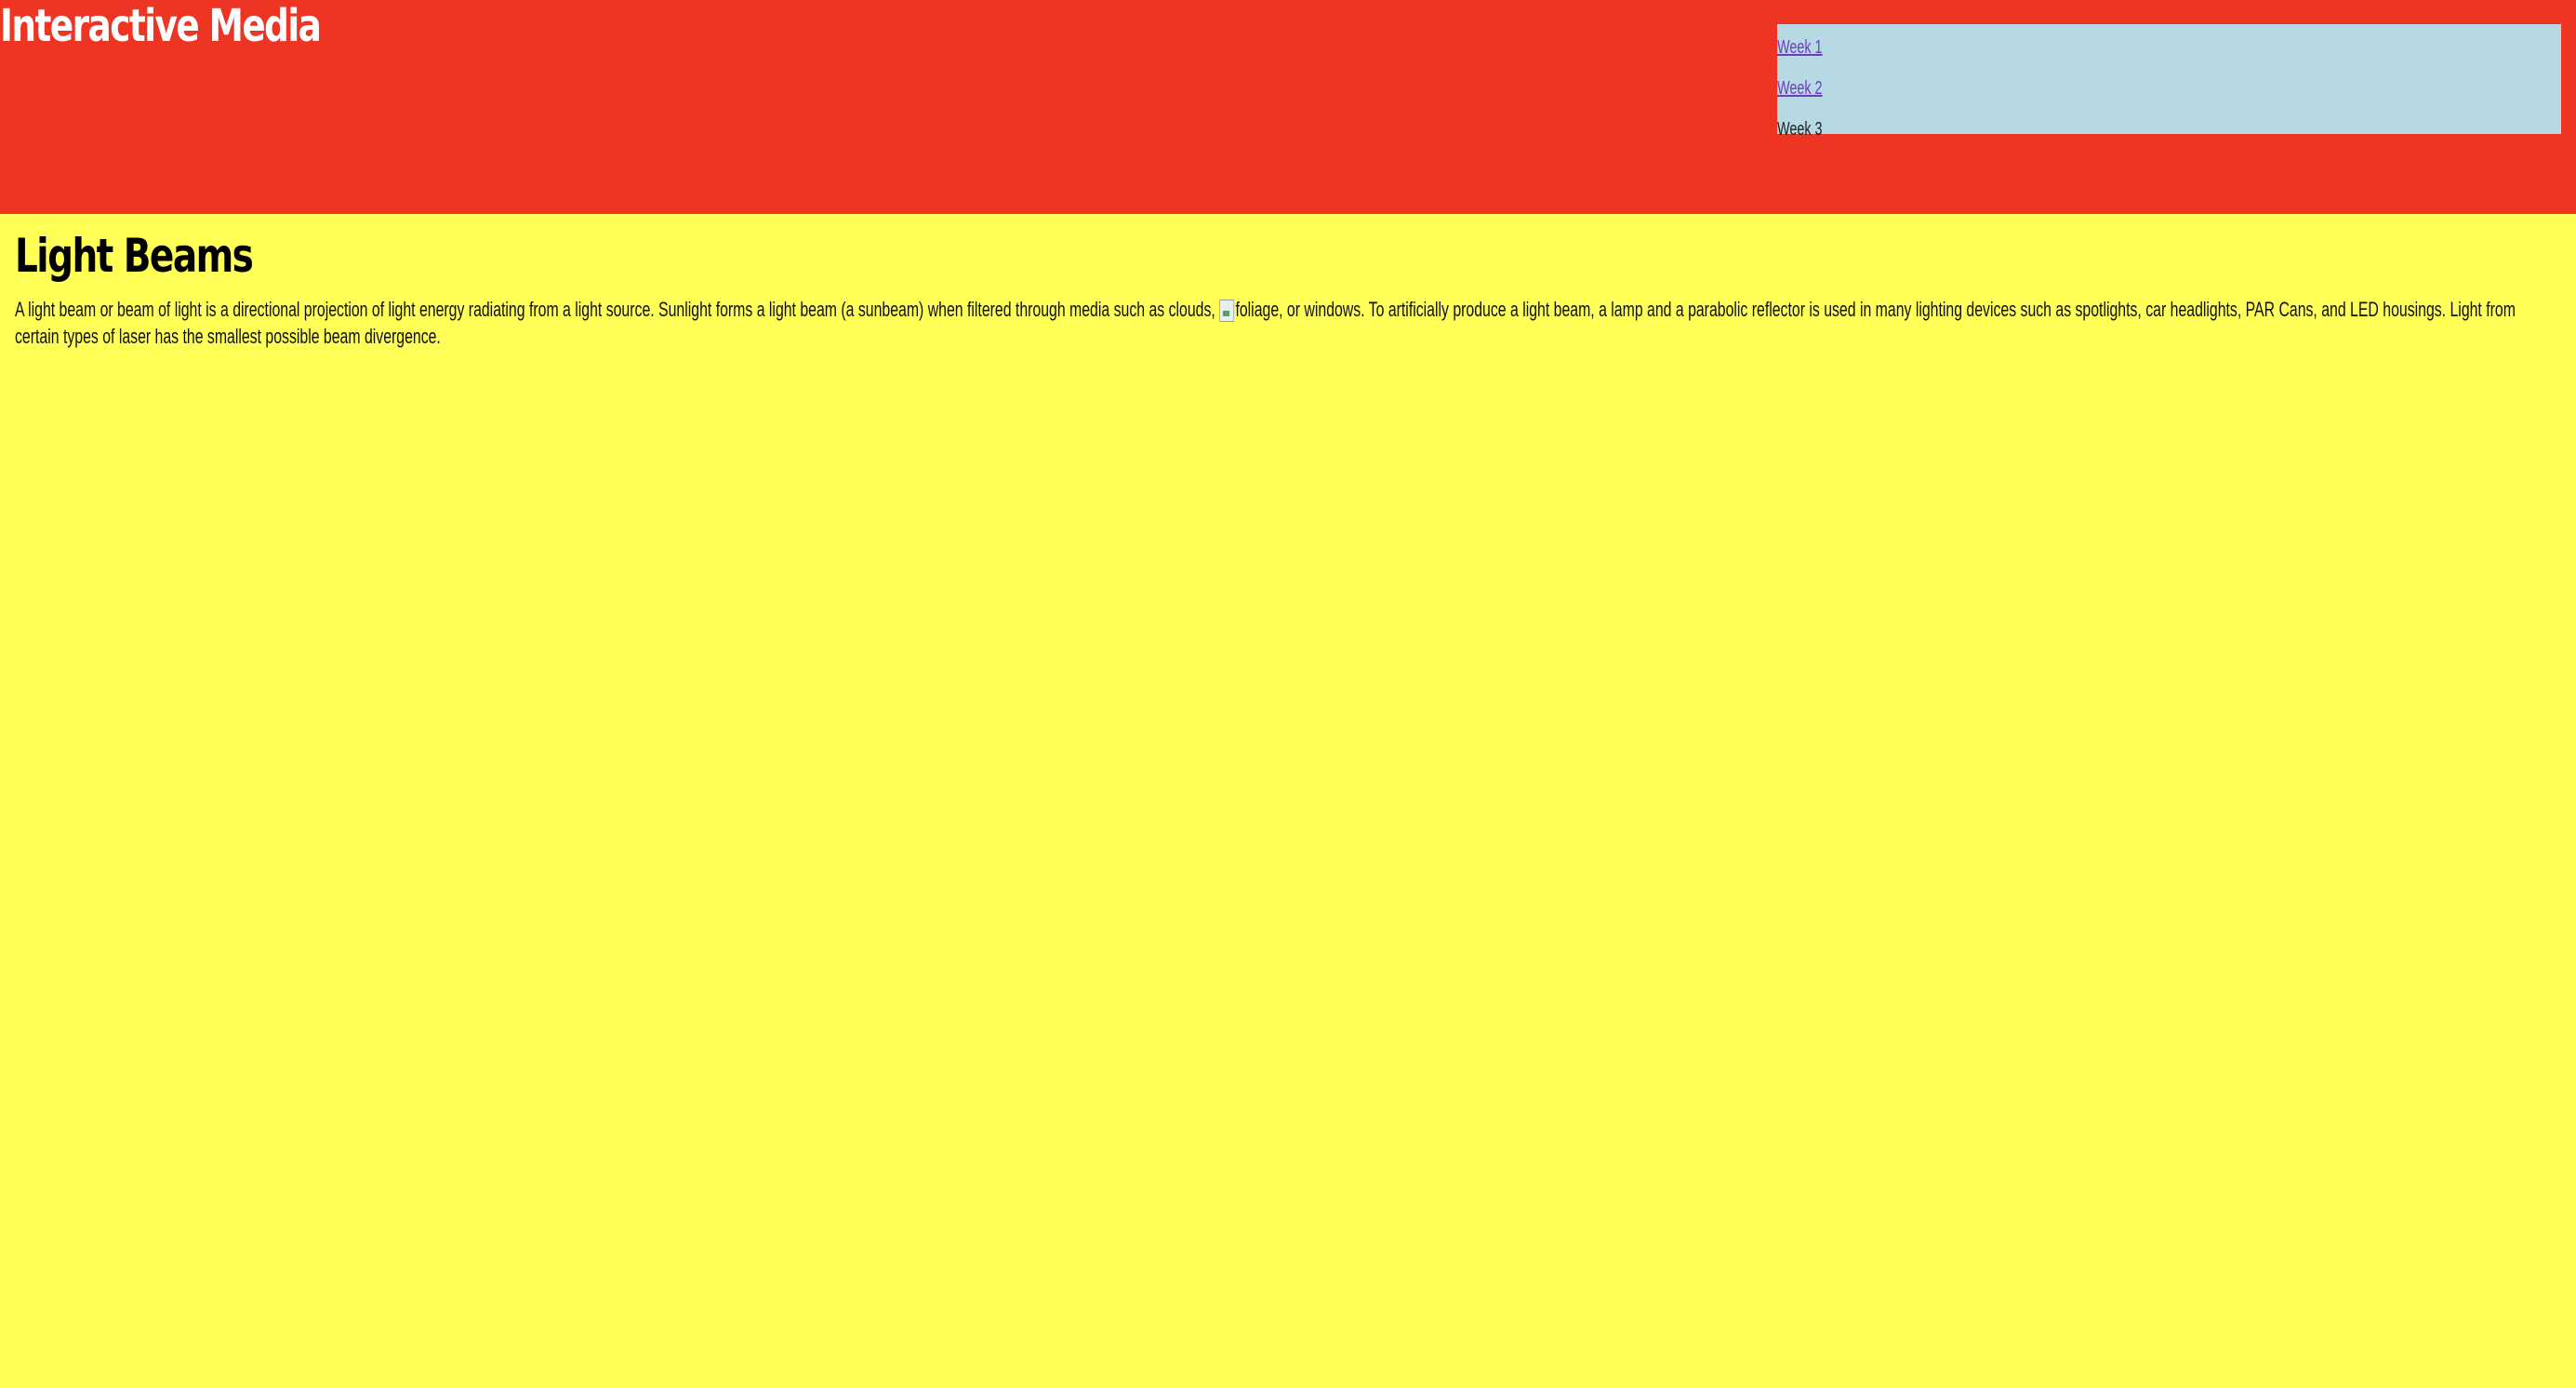 Image resolution: width=2576 pixels, height=1388 pixels. I want to click on page-title: Light Beams, so click(134, 256).